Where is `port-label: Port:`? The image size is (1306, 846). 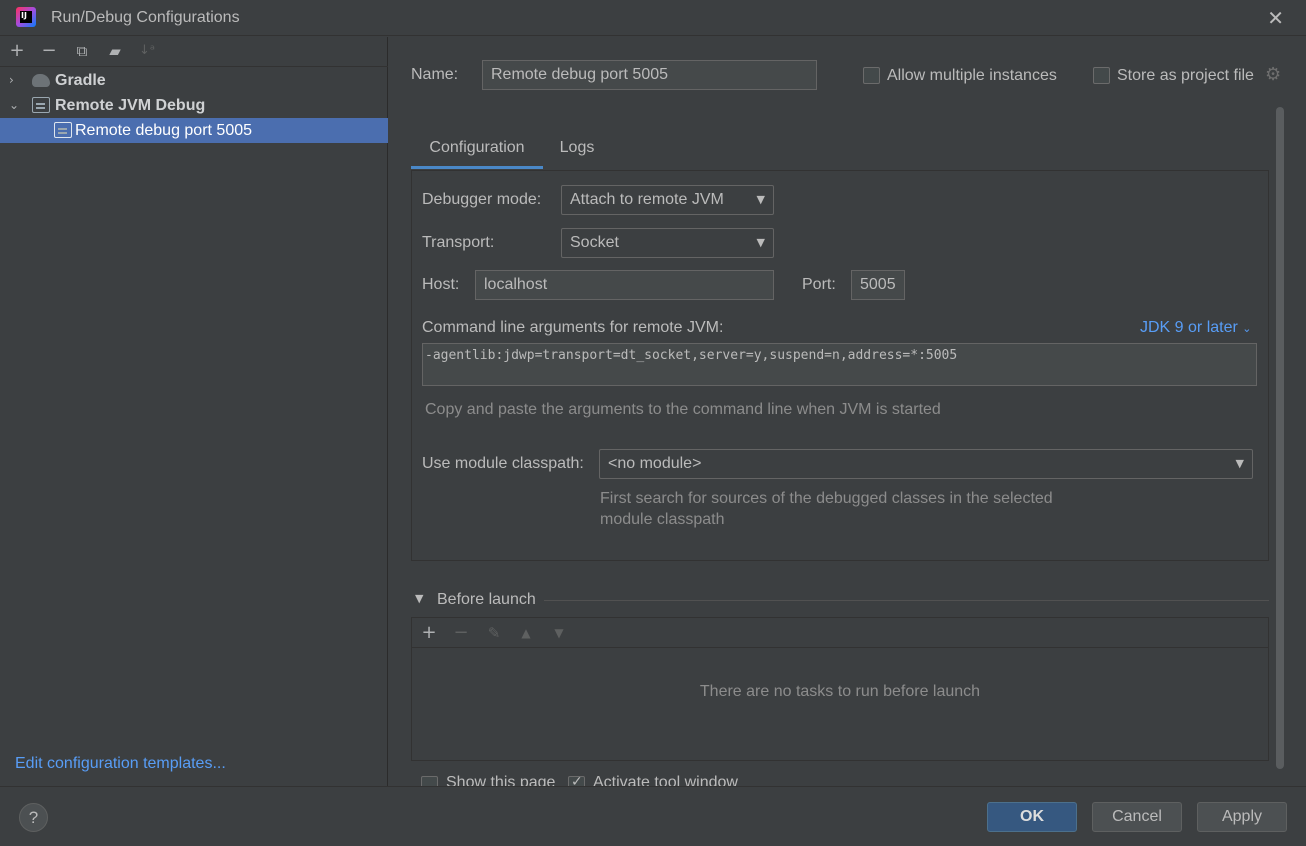
port-label: Port: is located at coordinates (819, 284).